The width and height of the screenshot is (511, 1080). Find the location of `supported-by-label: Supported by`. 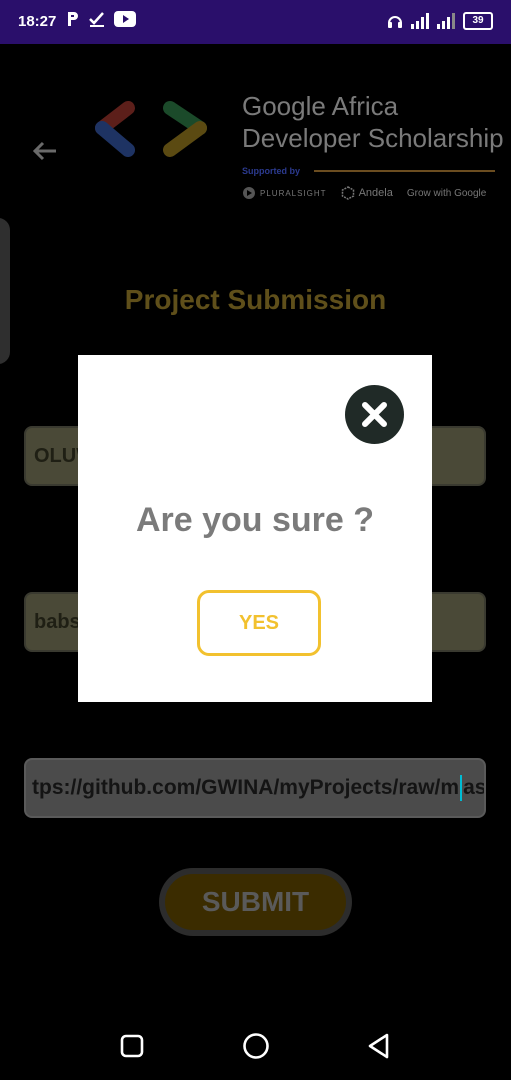

supported-by-label: Supported by is located at coordinates (271, 171).